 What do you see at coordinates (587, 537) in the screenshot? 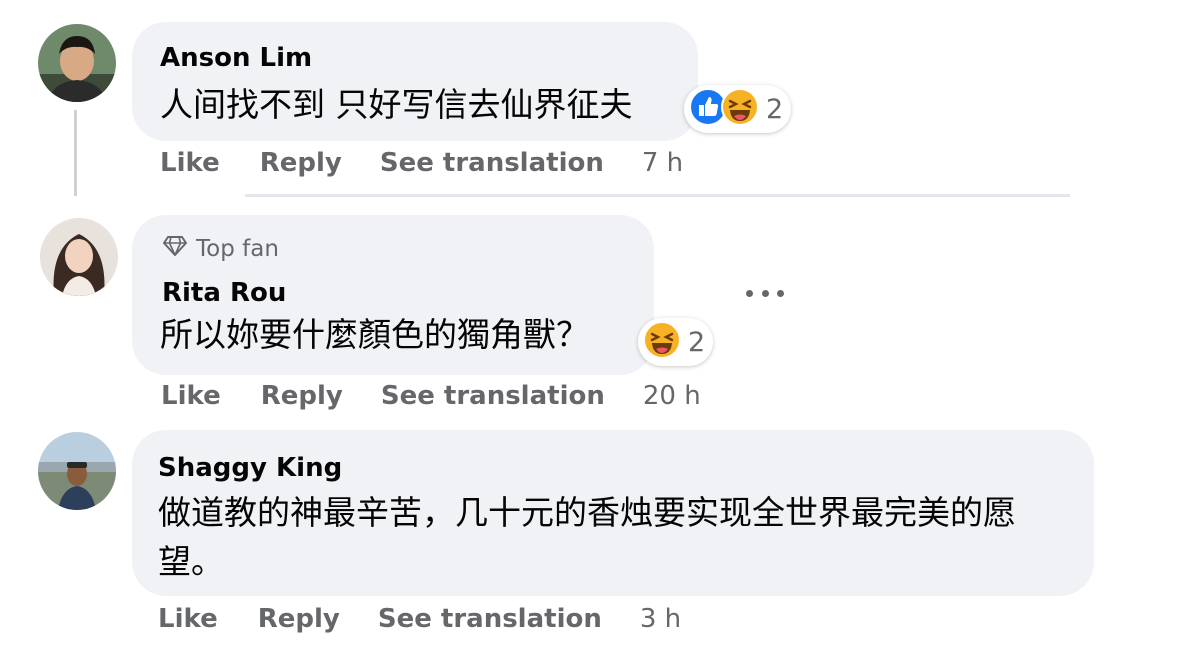
I see `comment-text: 做道教的神最辛苦，几十元的香烛要实现全世界最完美的愿望。` at bounding box center [587, 537].